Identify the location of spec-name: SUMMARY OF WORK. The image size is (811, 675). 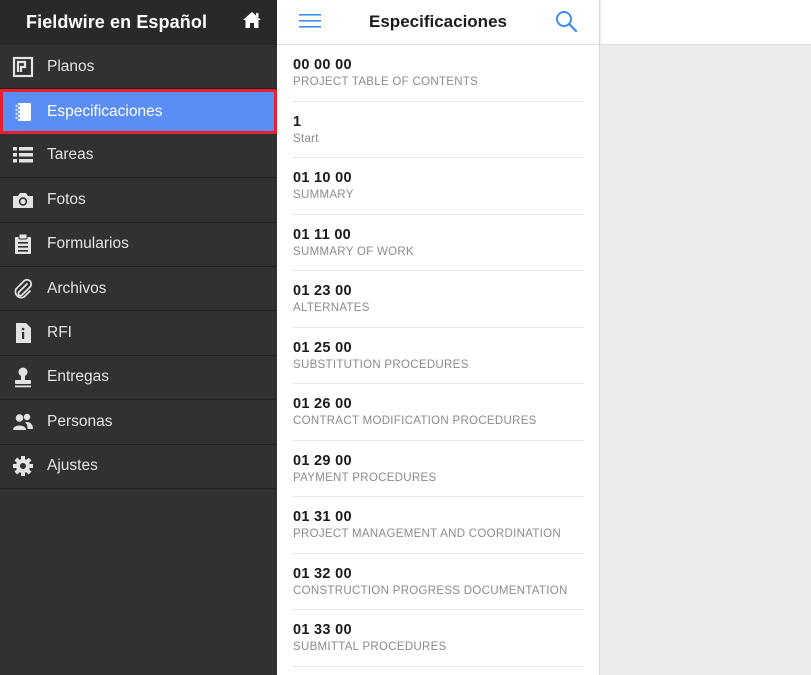
(353, 251).